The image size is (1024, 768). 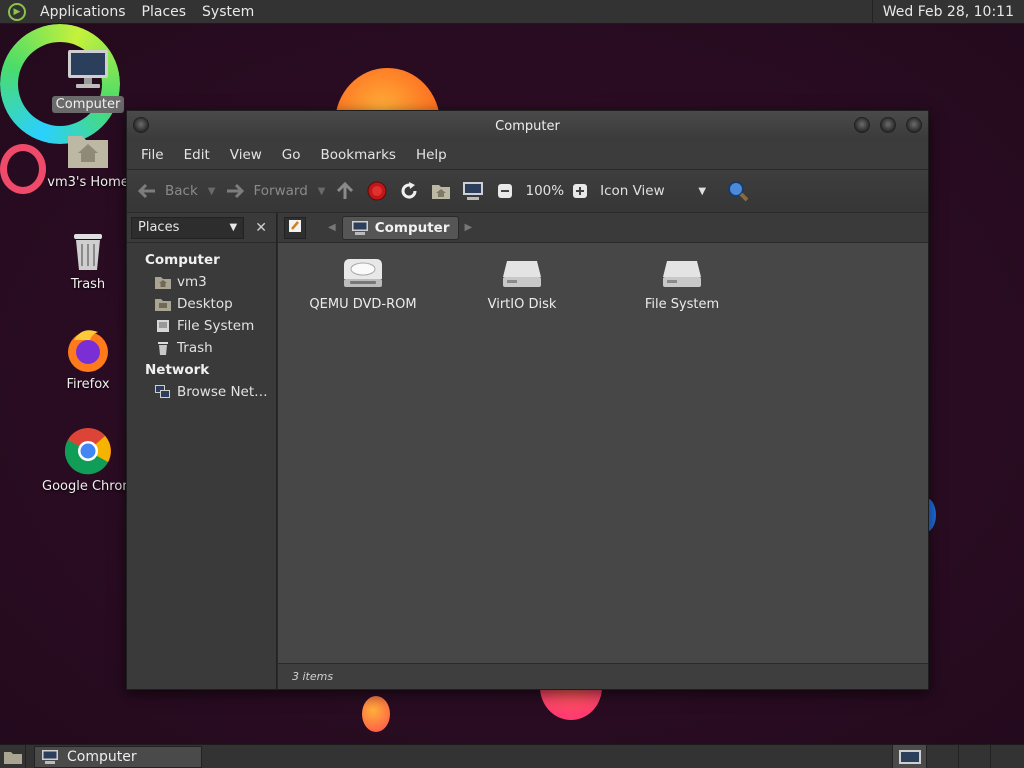 I want to click on search-icon, so click(x=738, y=191).